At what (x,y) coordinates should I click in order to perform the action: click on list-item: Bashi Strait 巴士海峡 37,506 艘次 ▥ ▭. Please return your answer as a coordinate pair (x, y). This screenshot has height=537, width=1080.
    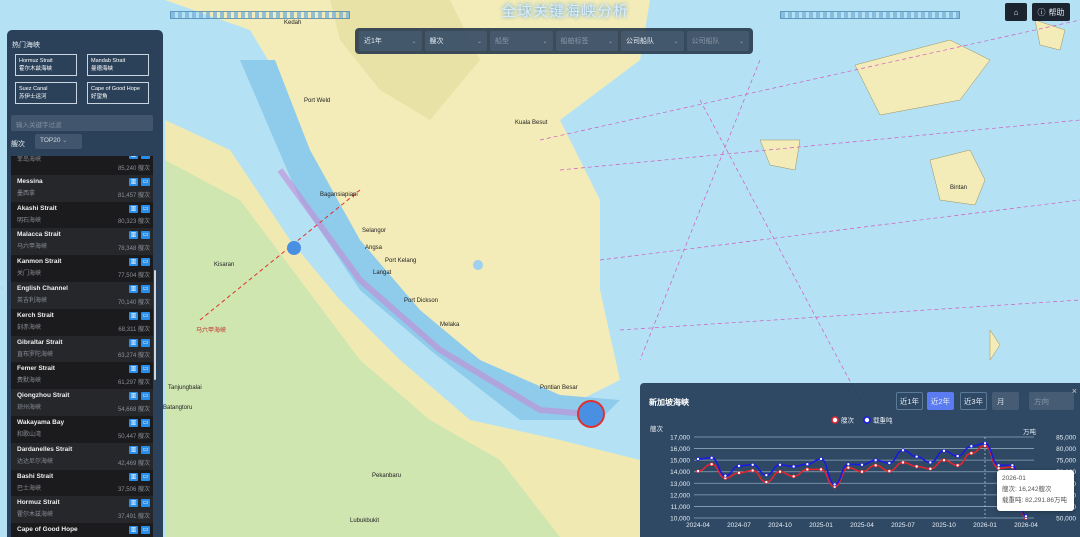
    Looking at the image, I should click on (82, 483).